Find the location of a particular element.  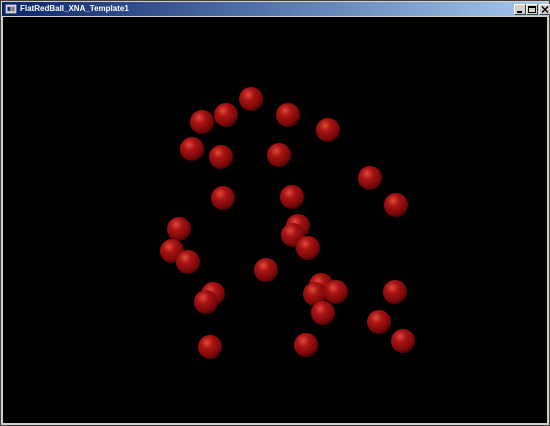

maximize-icon is located at coordinates (532, 9).